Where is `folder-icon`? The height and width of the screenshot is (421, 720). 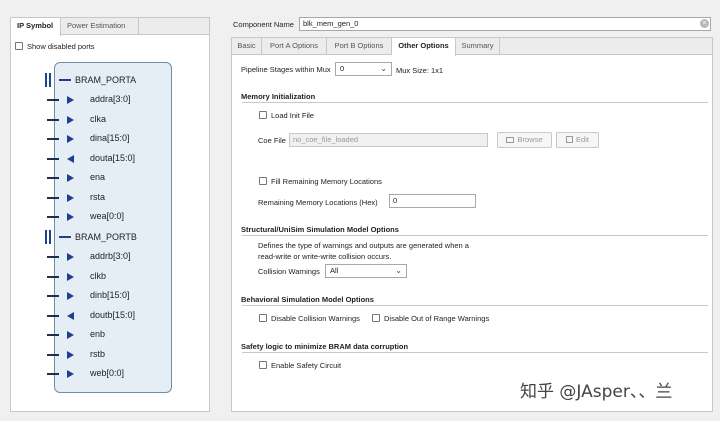 folder-icon is located at coordinates (510, 140).